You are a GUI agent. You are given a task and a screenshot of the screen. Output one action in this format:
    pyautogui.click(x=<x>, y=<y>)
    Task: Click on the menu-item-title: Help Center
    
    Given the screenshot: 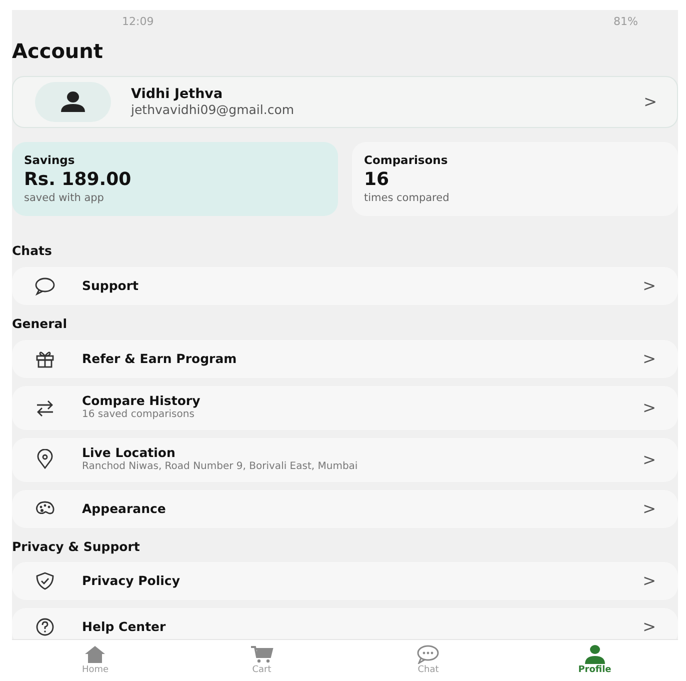 What is the action you would take?
    pyautogui.click(x=124, y=627)
    